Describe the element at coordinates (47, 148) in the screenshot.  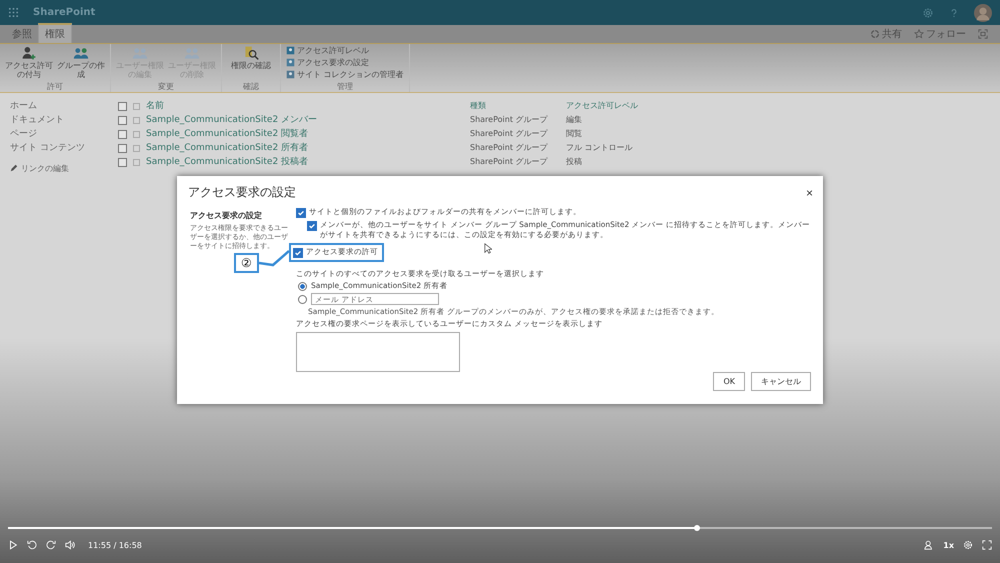
I see `nav-link: サイト コンテンツ` at that location.